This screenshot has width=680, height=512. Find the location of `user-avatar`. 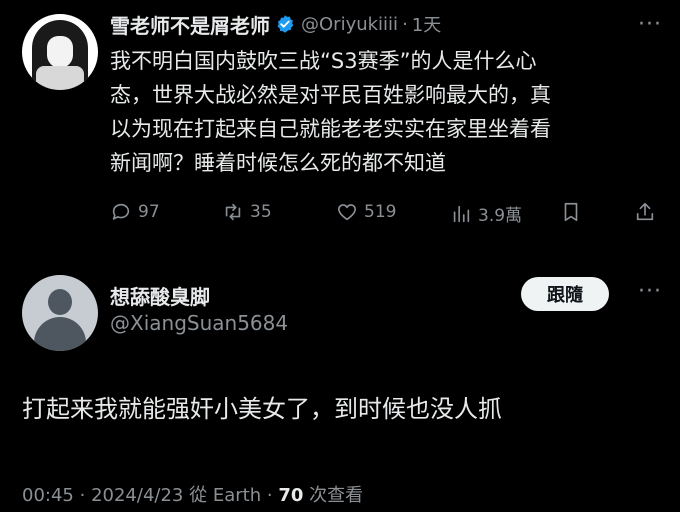

user-avatar is located at coordinates (60, 52).